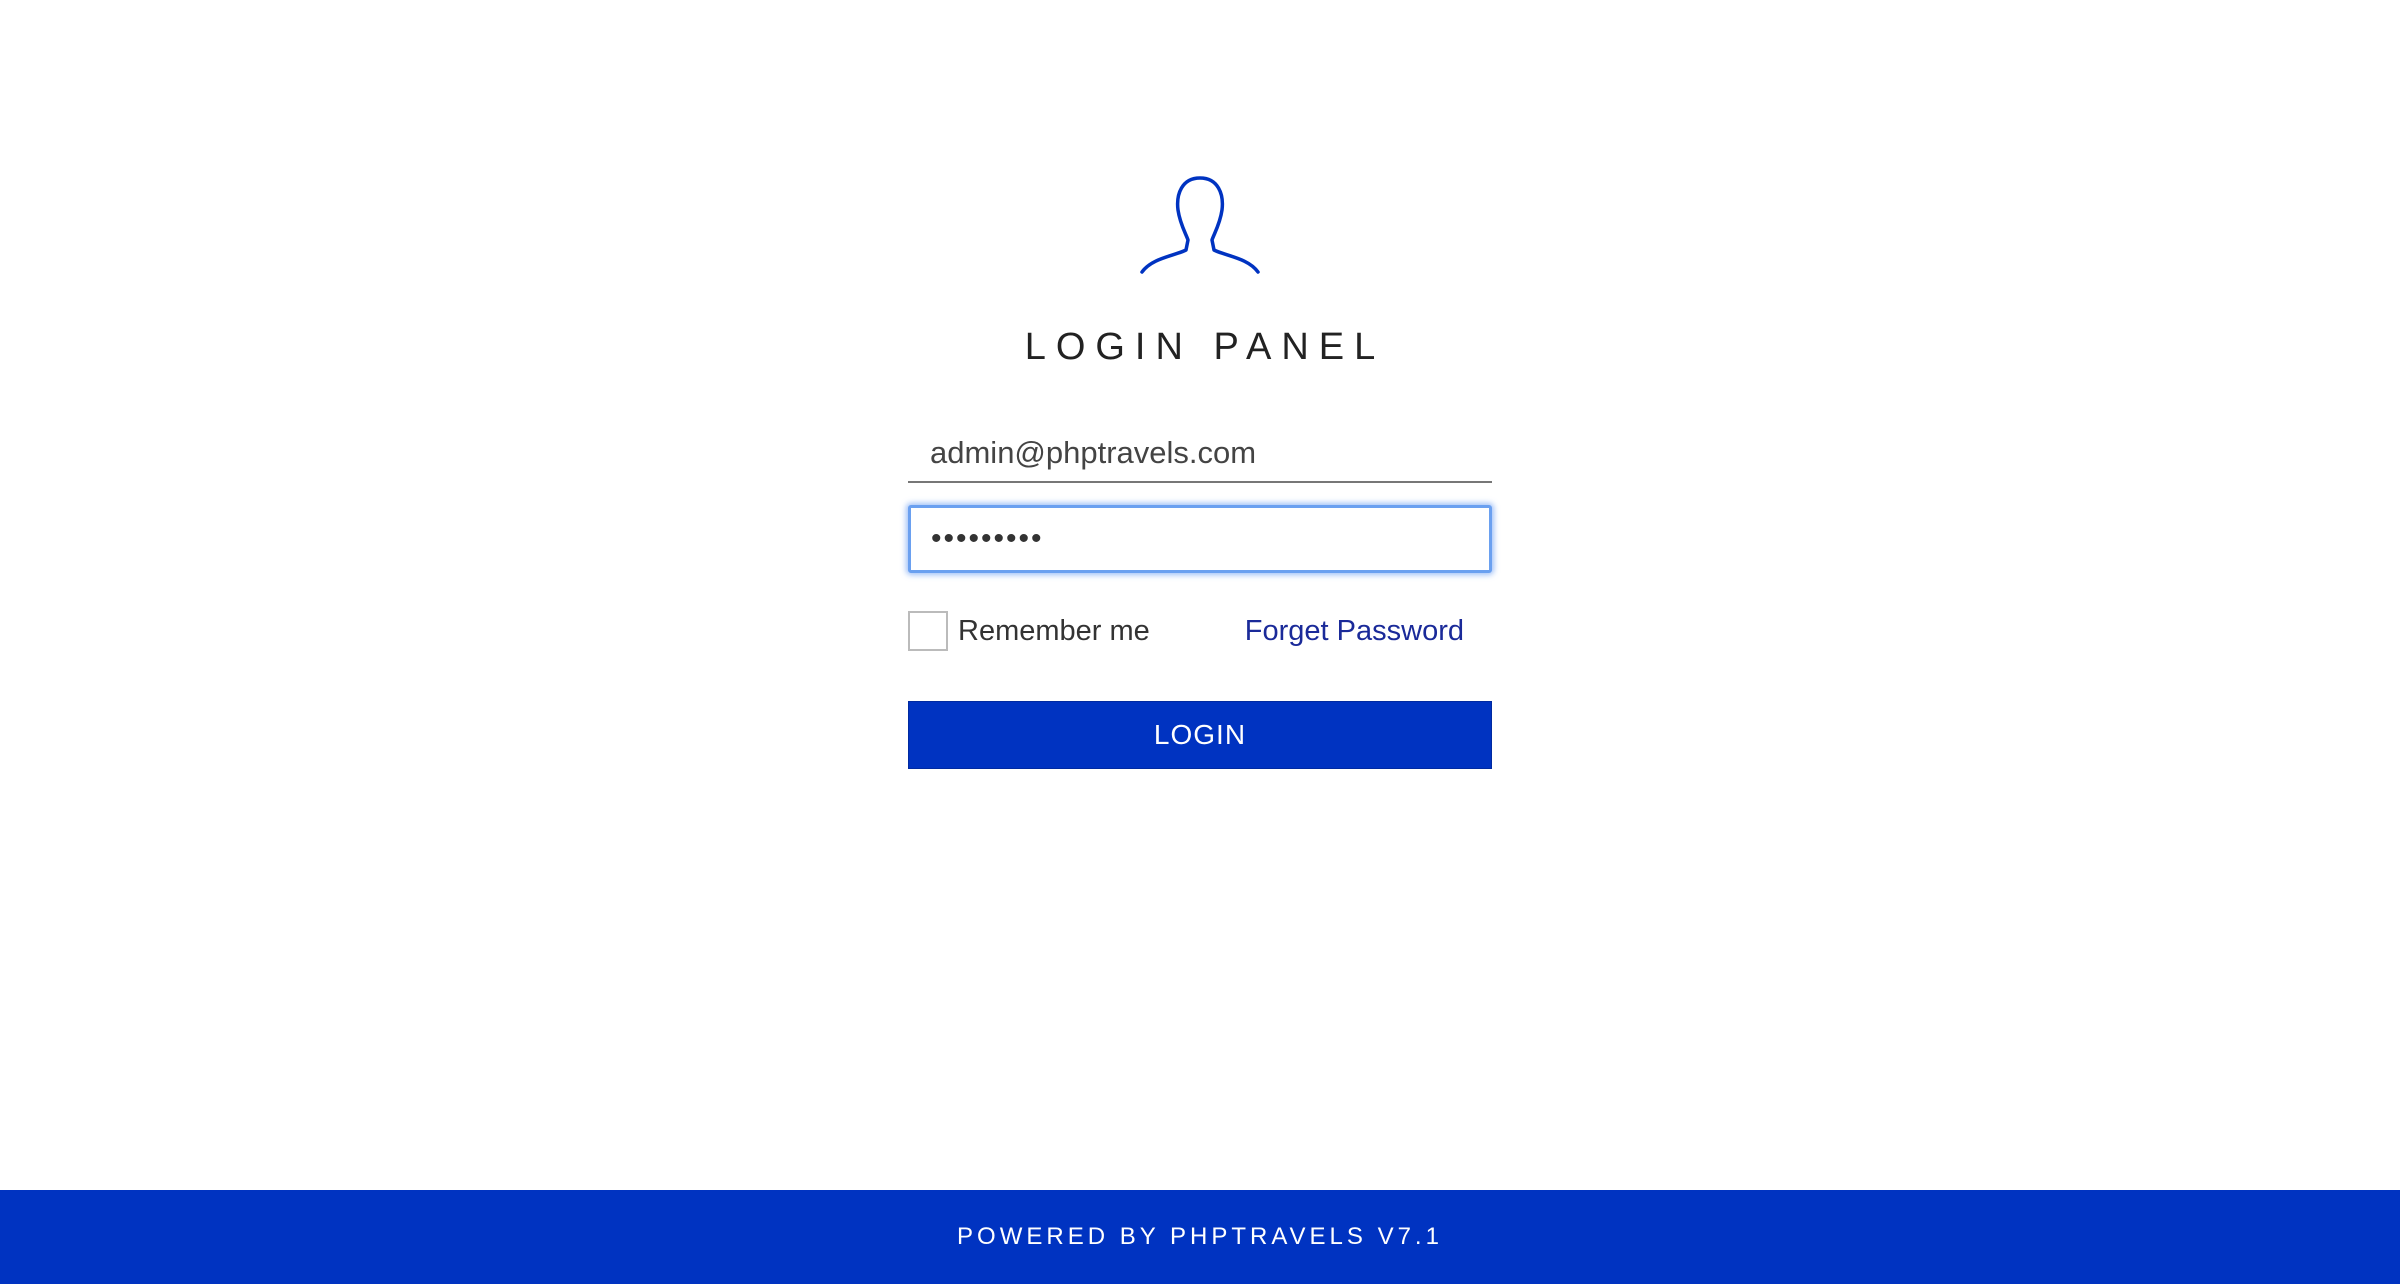 This screenshot has width=2400, height=1284. I want to click on forget-password-link: Forget Password, so click(1354, 631).